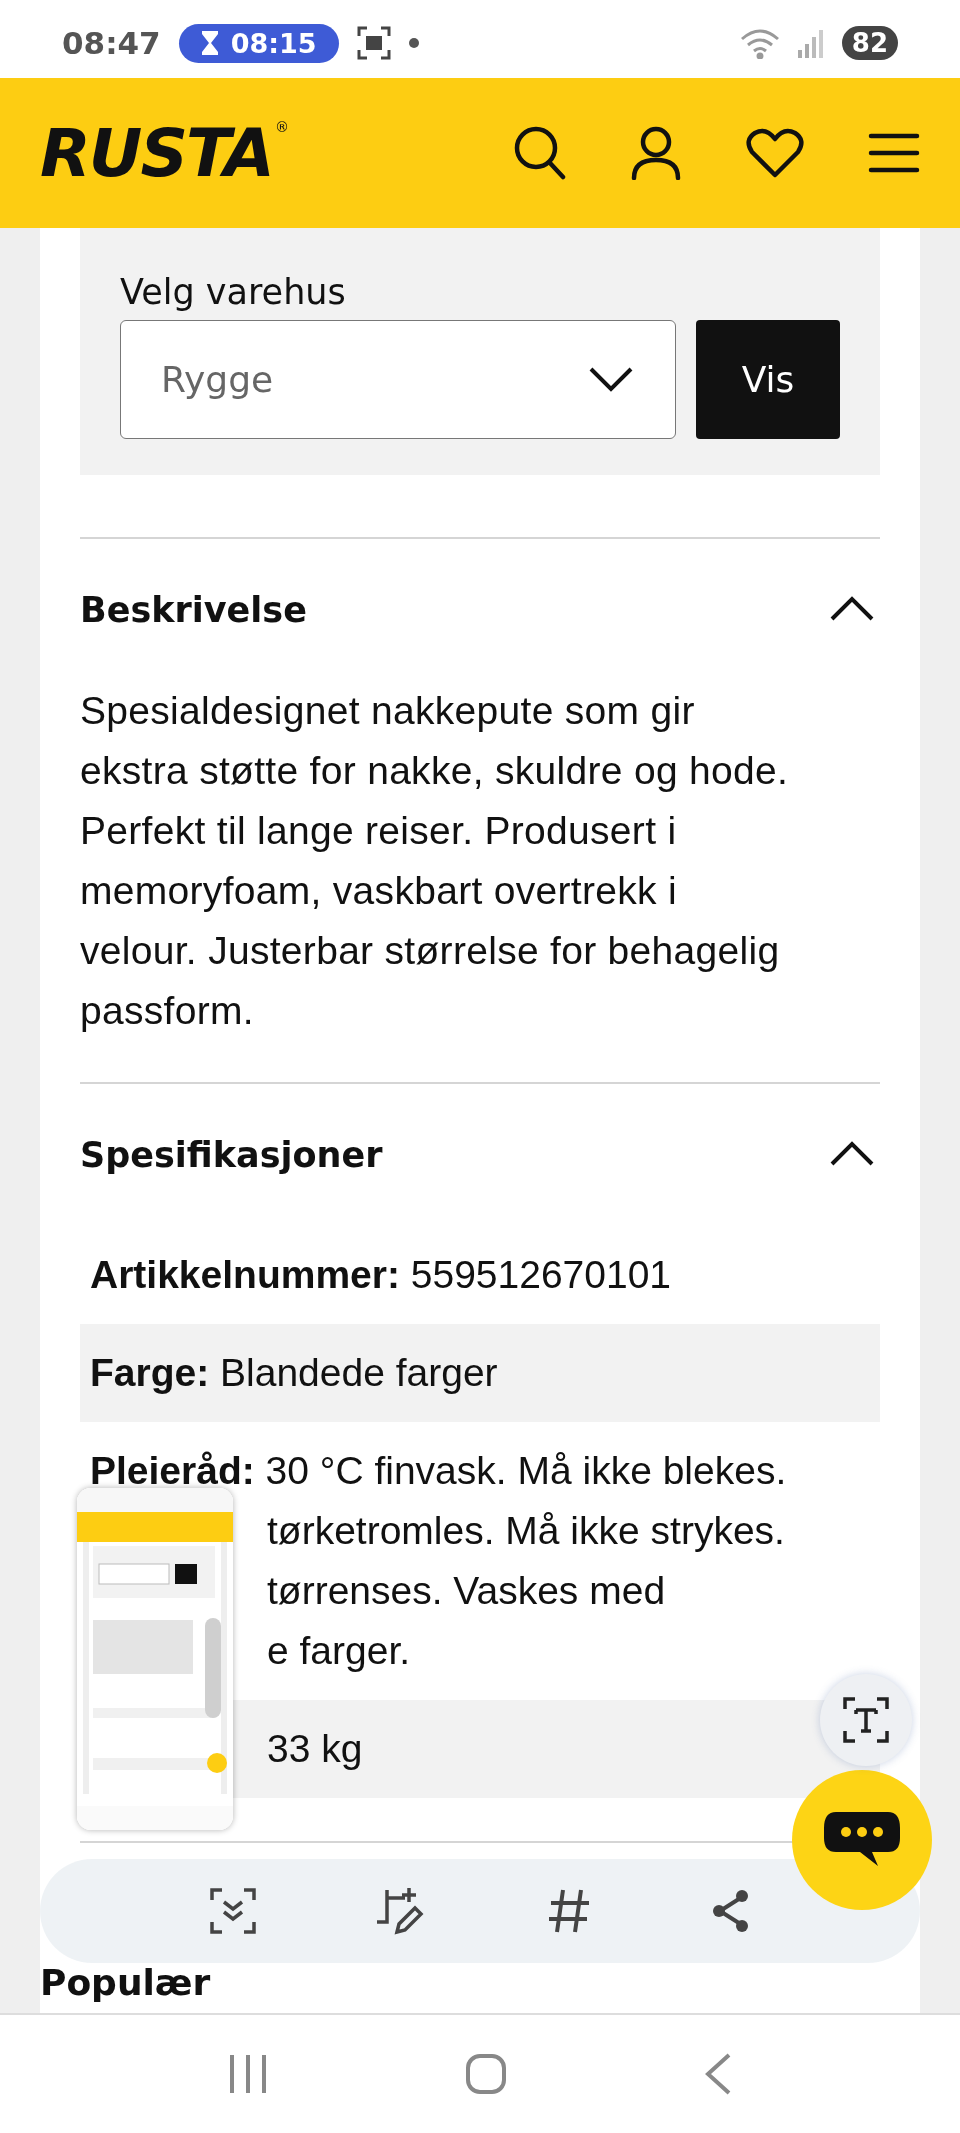 The height and width of the screenshot is (2133, 960). I want to click on hashtag-icon, so click(568, 1911).